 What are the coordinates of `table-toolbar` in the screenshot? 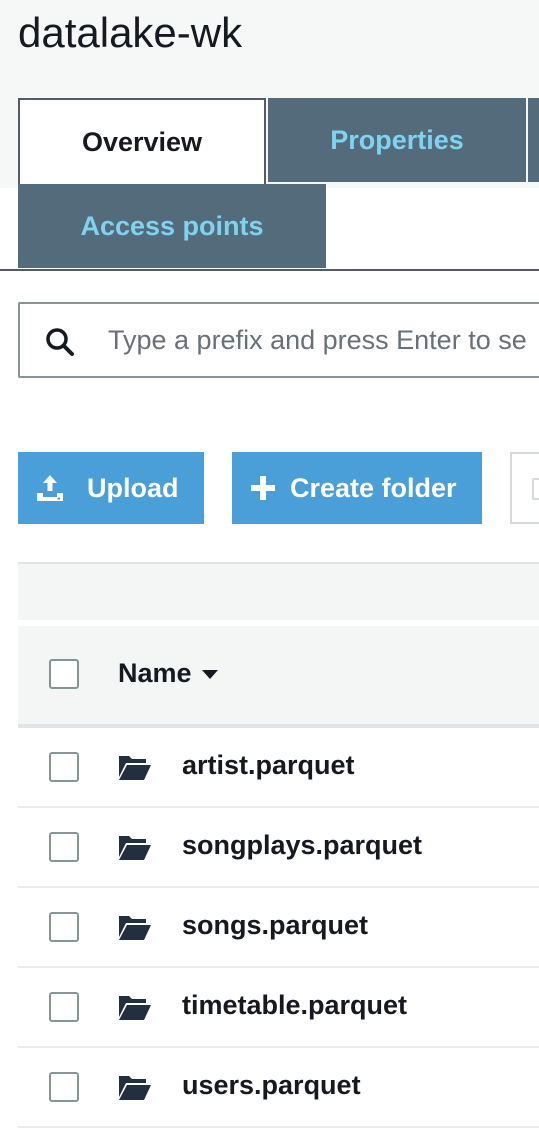 It's located at (278, 591).